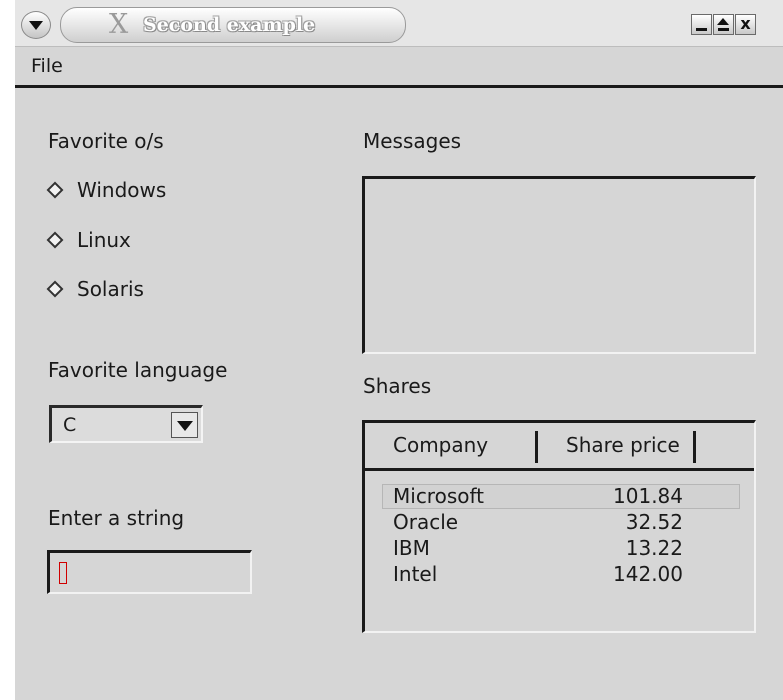 Image resolution: width=783 pixels, height=700 pixels. I want to click on column-header-share-price: Share price, so click(623, 445).